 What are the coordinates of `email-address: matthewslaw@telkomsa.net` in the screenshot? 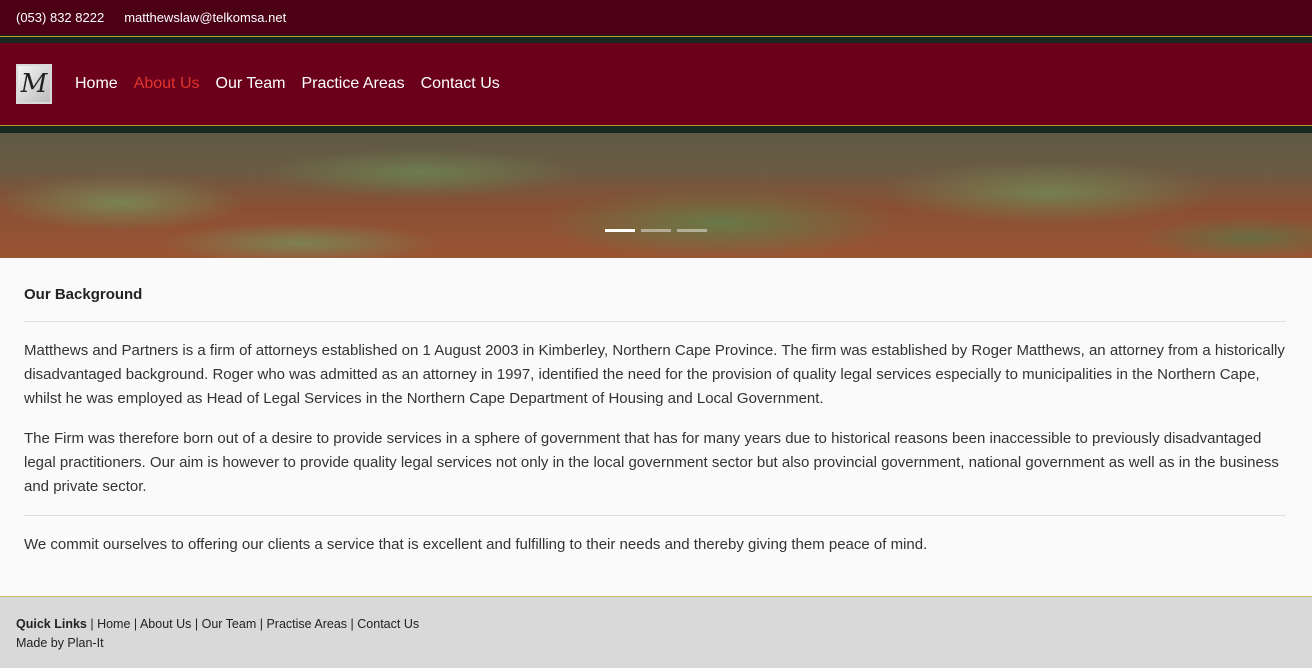 It's located at (205, 17).